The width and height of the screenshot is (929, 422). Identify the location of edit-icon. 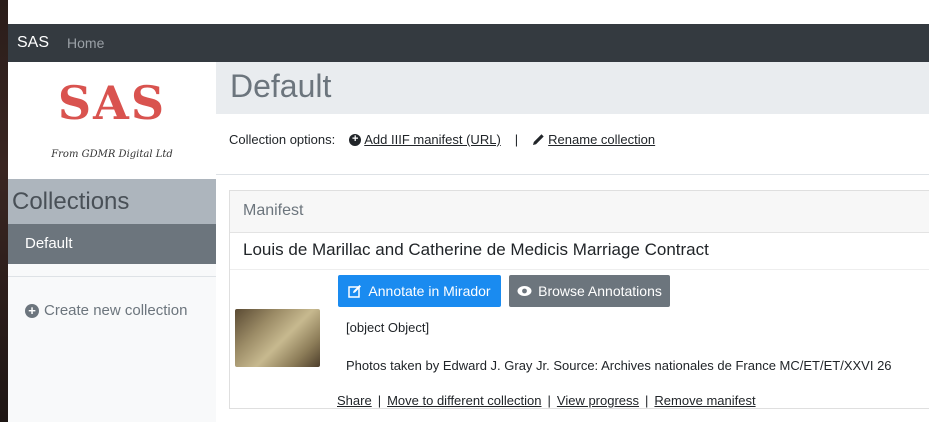
(355, 291).